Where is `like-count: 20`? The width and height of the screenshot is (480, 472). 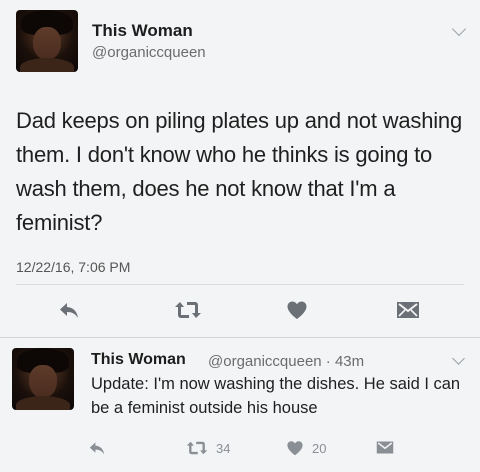
like-count: 20 is located at coordinates (319, 448).